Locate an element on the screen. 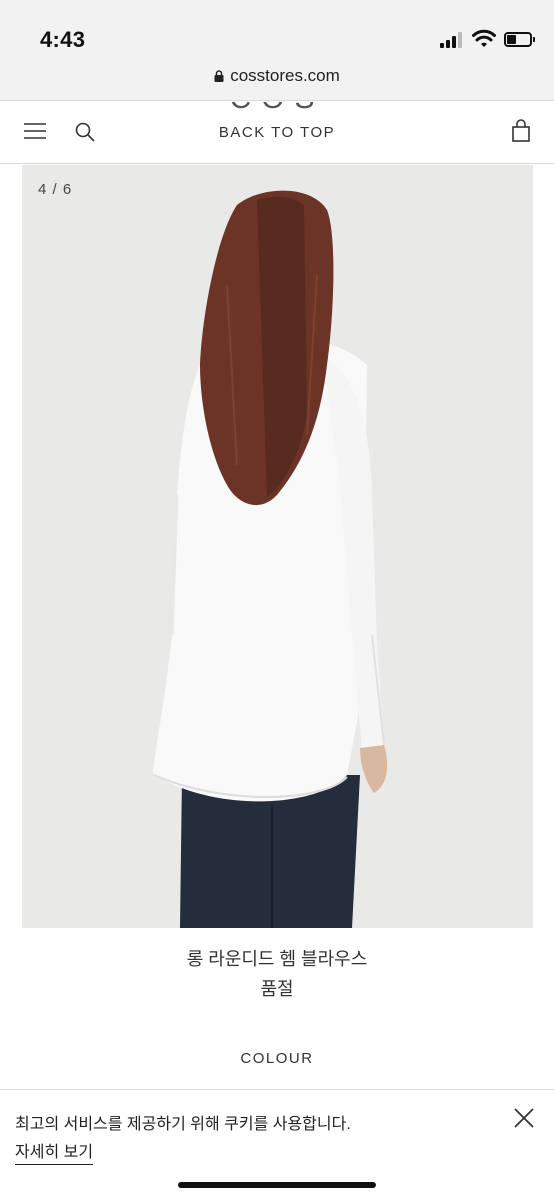  site-header: COS BACK TO TOP is located at coordinates (277, 133).